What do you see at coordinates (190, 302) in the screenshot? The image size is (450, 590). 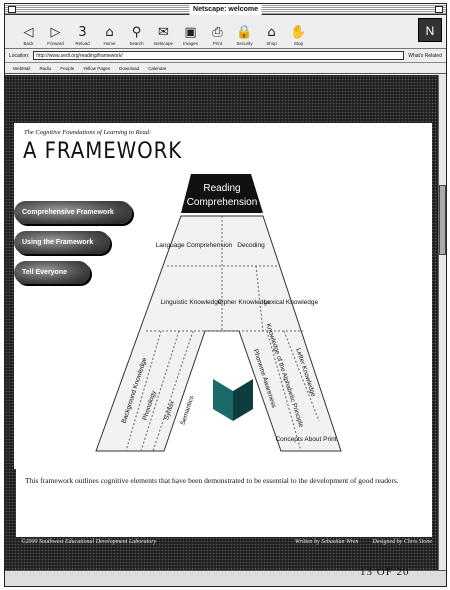 I see `linguistic-knowledge-label: Linguistic Knowledge` at bounding box center [190, 302].